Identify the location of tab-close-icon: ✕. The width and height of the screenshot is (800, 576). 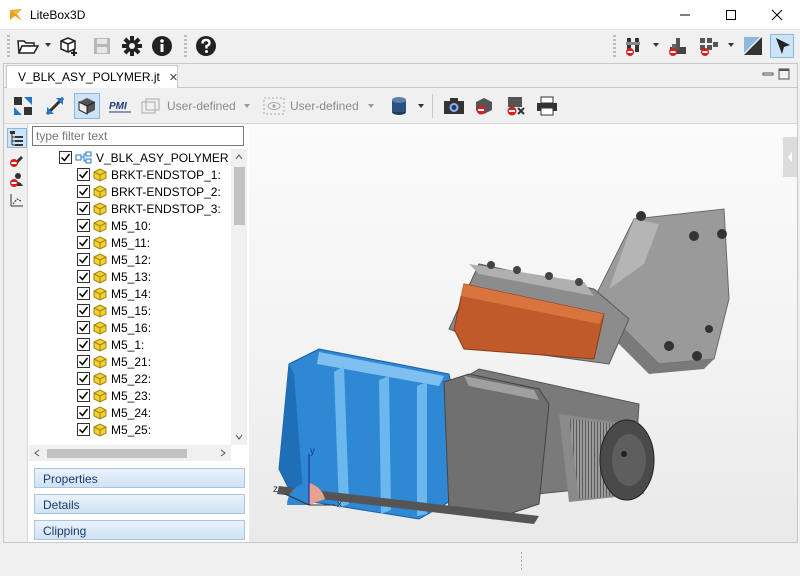
(173, 77).